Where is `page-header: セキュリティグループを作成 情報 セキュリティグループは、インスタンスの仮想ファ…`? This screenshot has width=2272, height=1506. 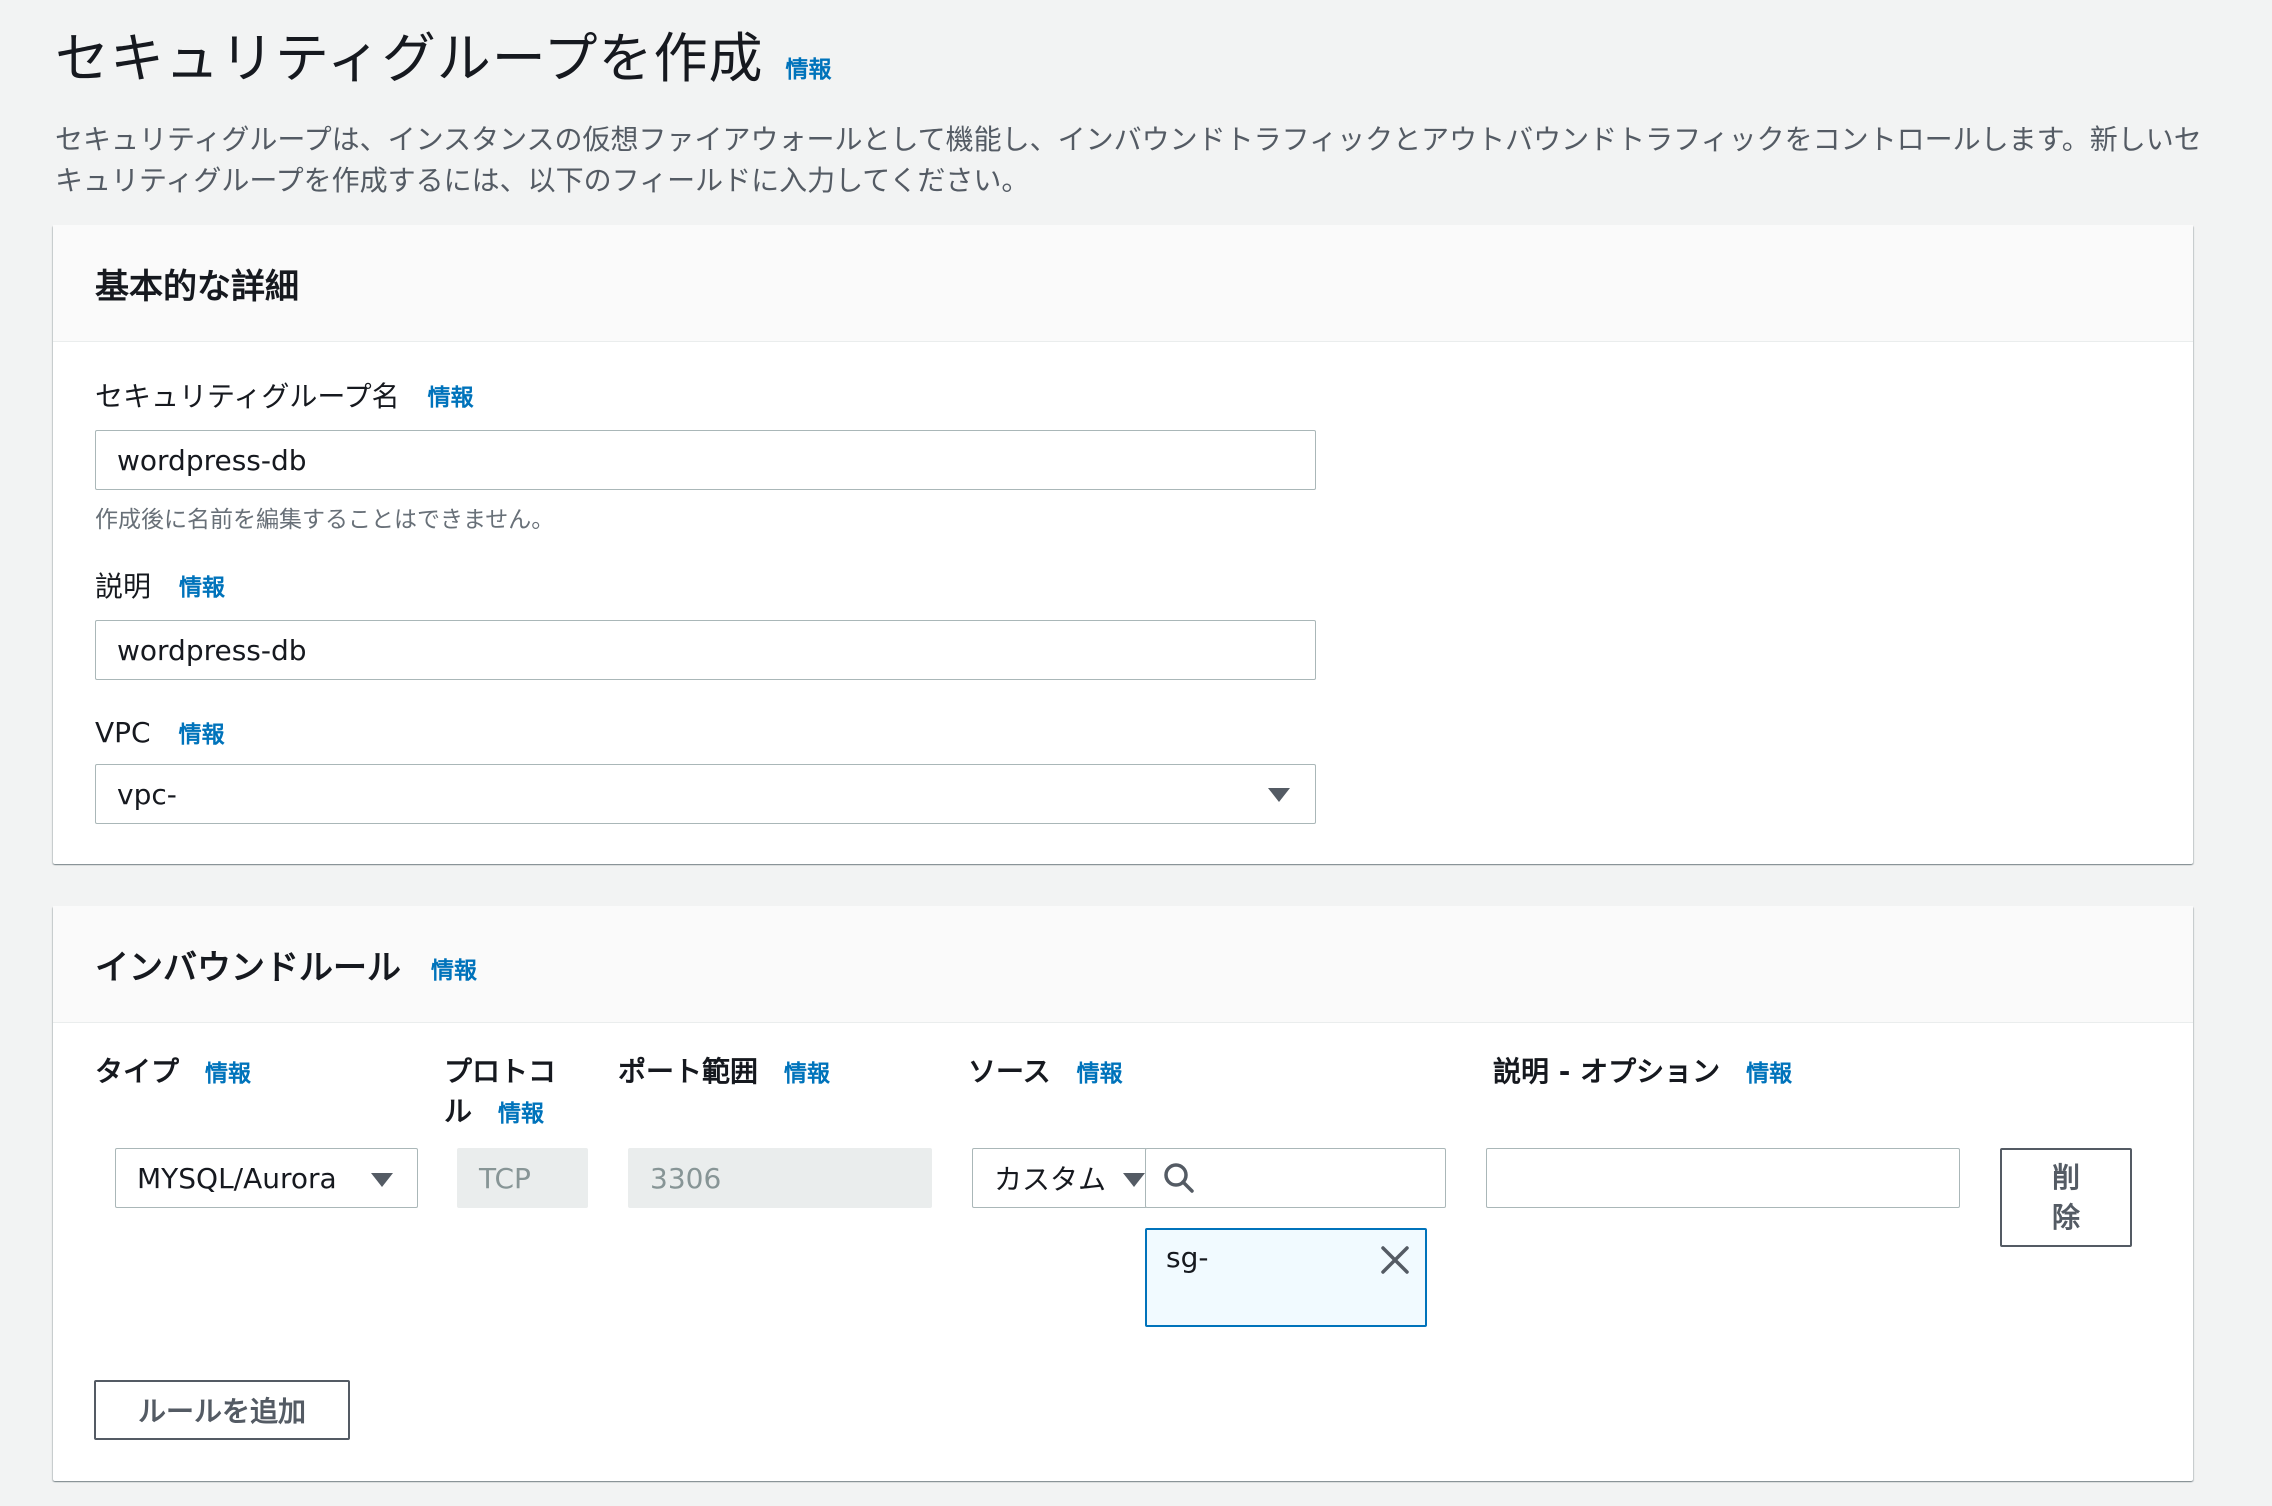 page-header: セキュリティグループを作成 情報 セキュリティグループは、インスタンスの仮想ファ… is located at coordinates (1130, 107).